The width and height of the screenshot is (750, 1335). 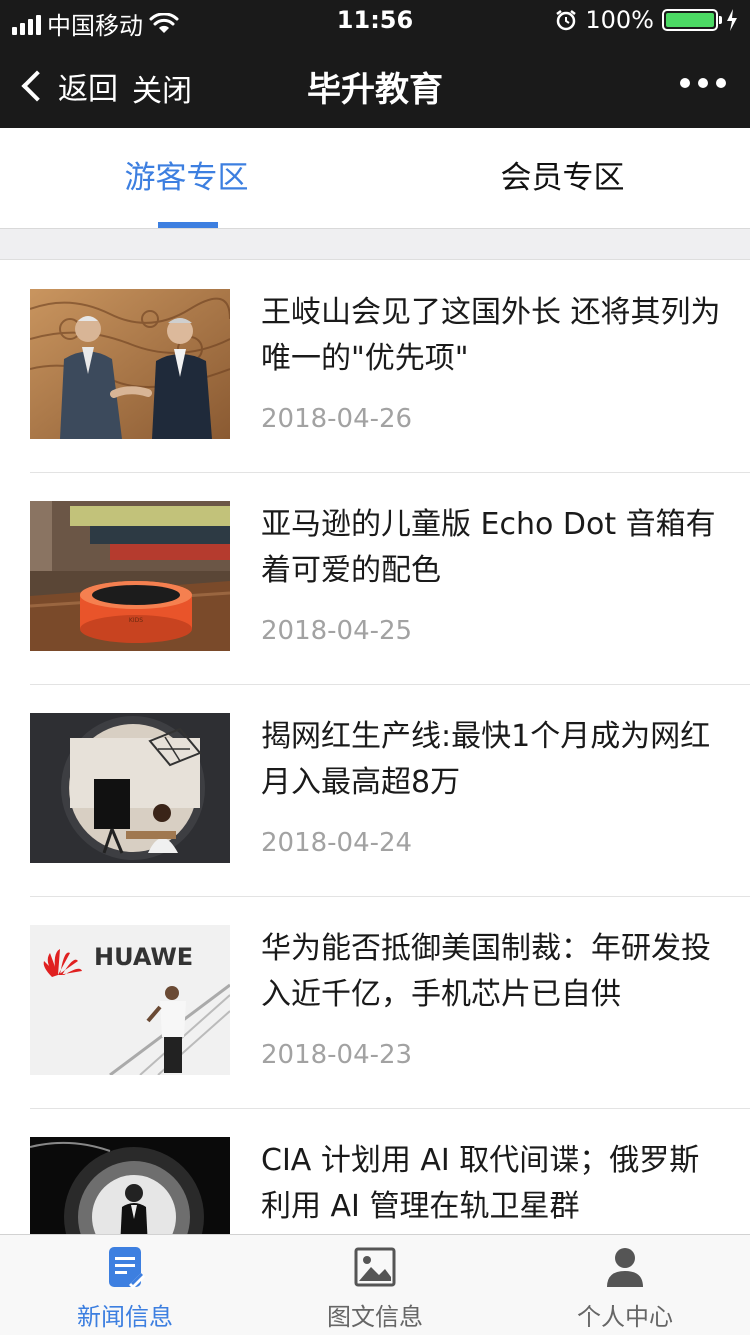 What do you see at coordinates (88, 89) in the screenshot?
I see `back-label: 返回` at bounding box center [88, 89].